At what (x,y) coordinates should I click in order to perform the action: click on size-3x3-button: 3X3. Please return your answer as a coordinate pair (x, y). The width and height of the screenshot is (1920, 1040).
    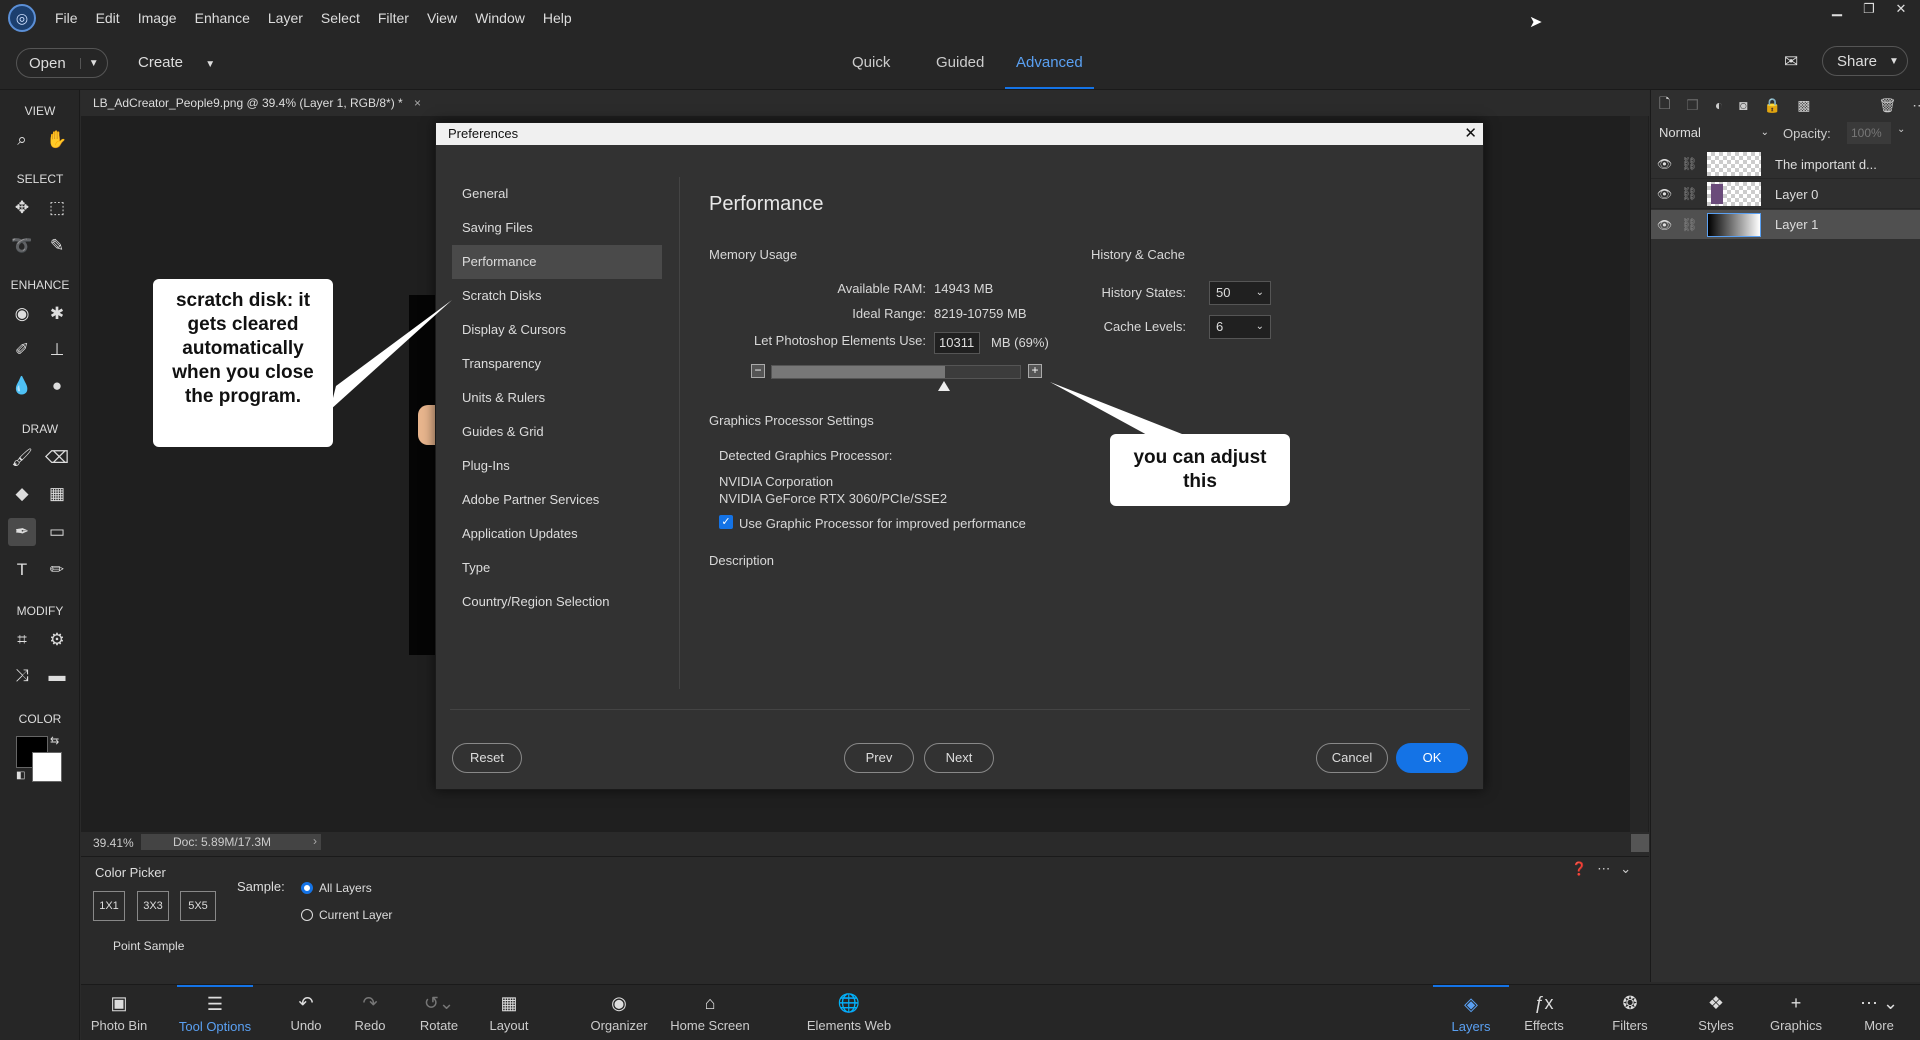
    Looking at the image, I should click on (153, 906).